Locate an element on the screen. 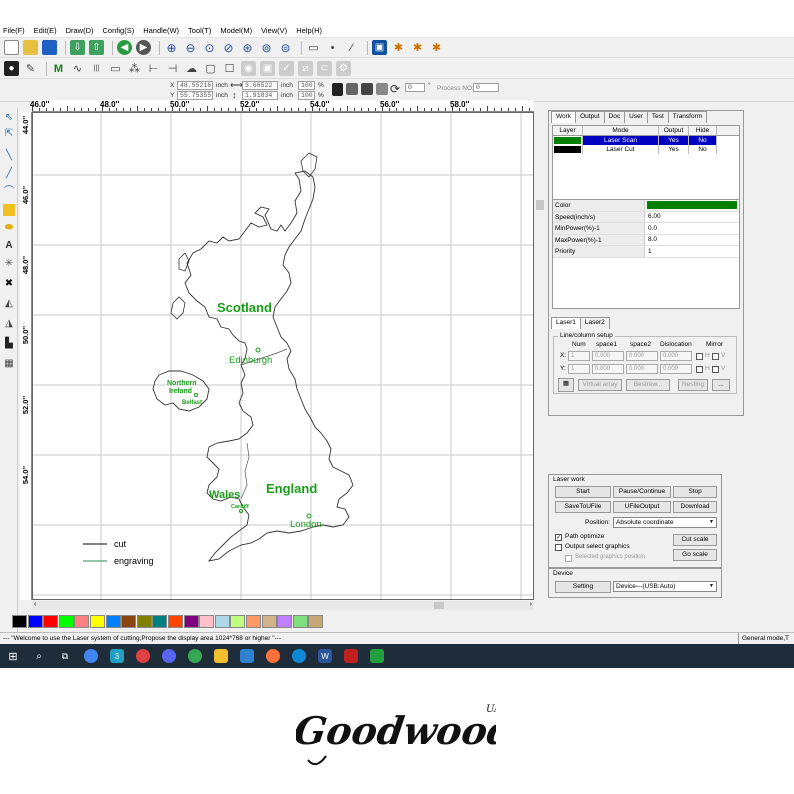 Image resolution: width=794 pixels, height=794 pixels. zoom-fit-icon: ⊙ is located at coordinates (209, 47).